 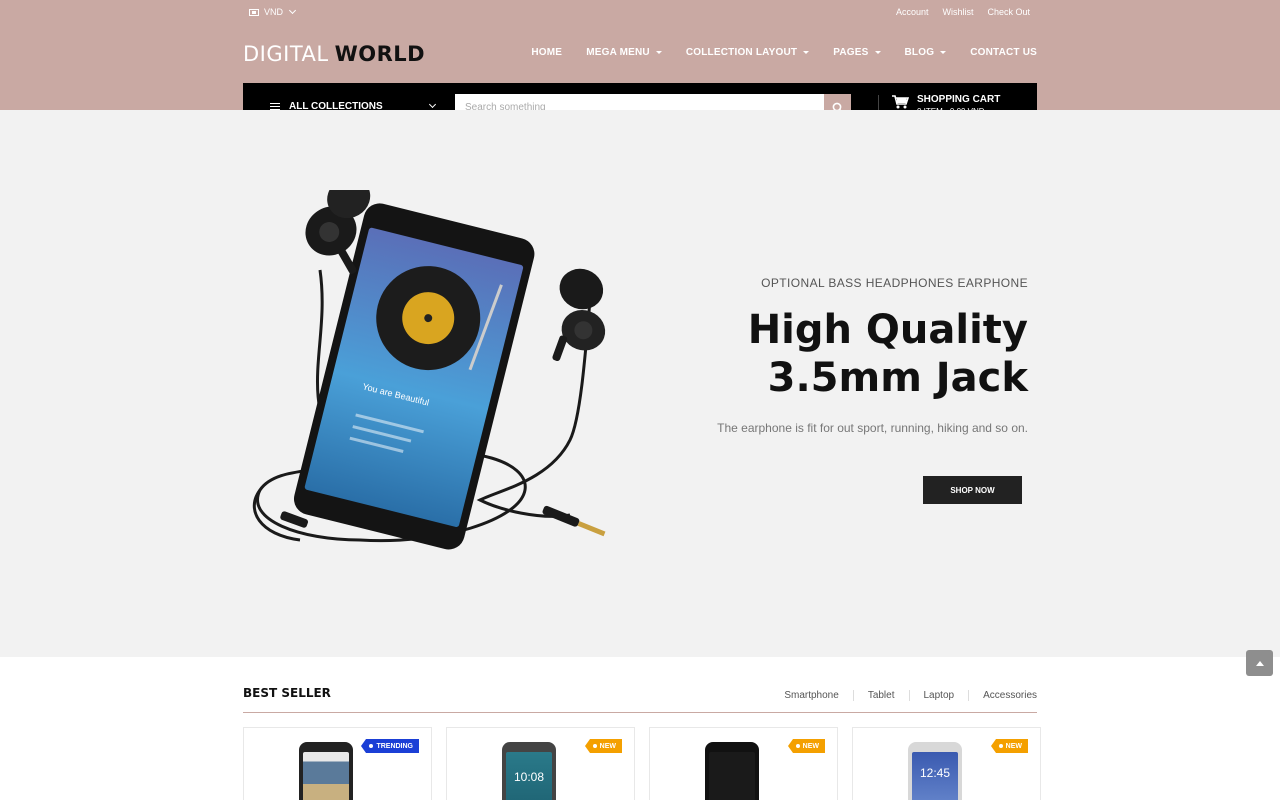 I want to click on product-image: 12:45, so click(x=935, y=771).